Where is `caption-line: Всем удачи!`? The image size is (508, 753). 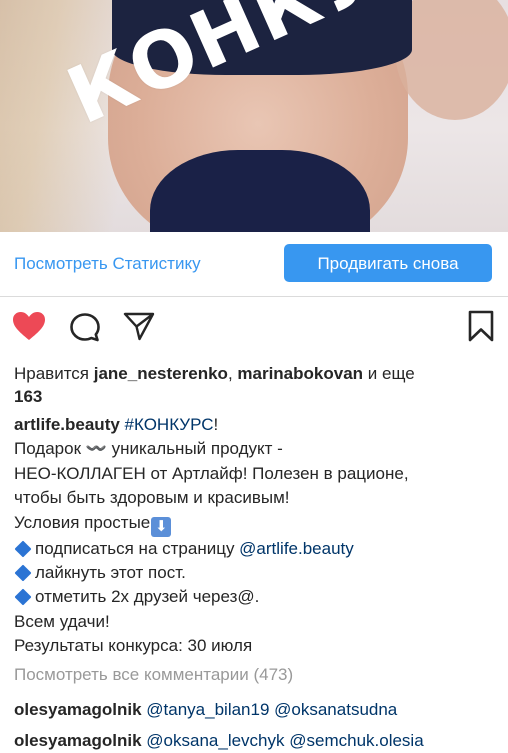 caption-line: Всем удачи! is located at coordinates (62, 621).